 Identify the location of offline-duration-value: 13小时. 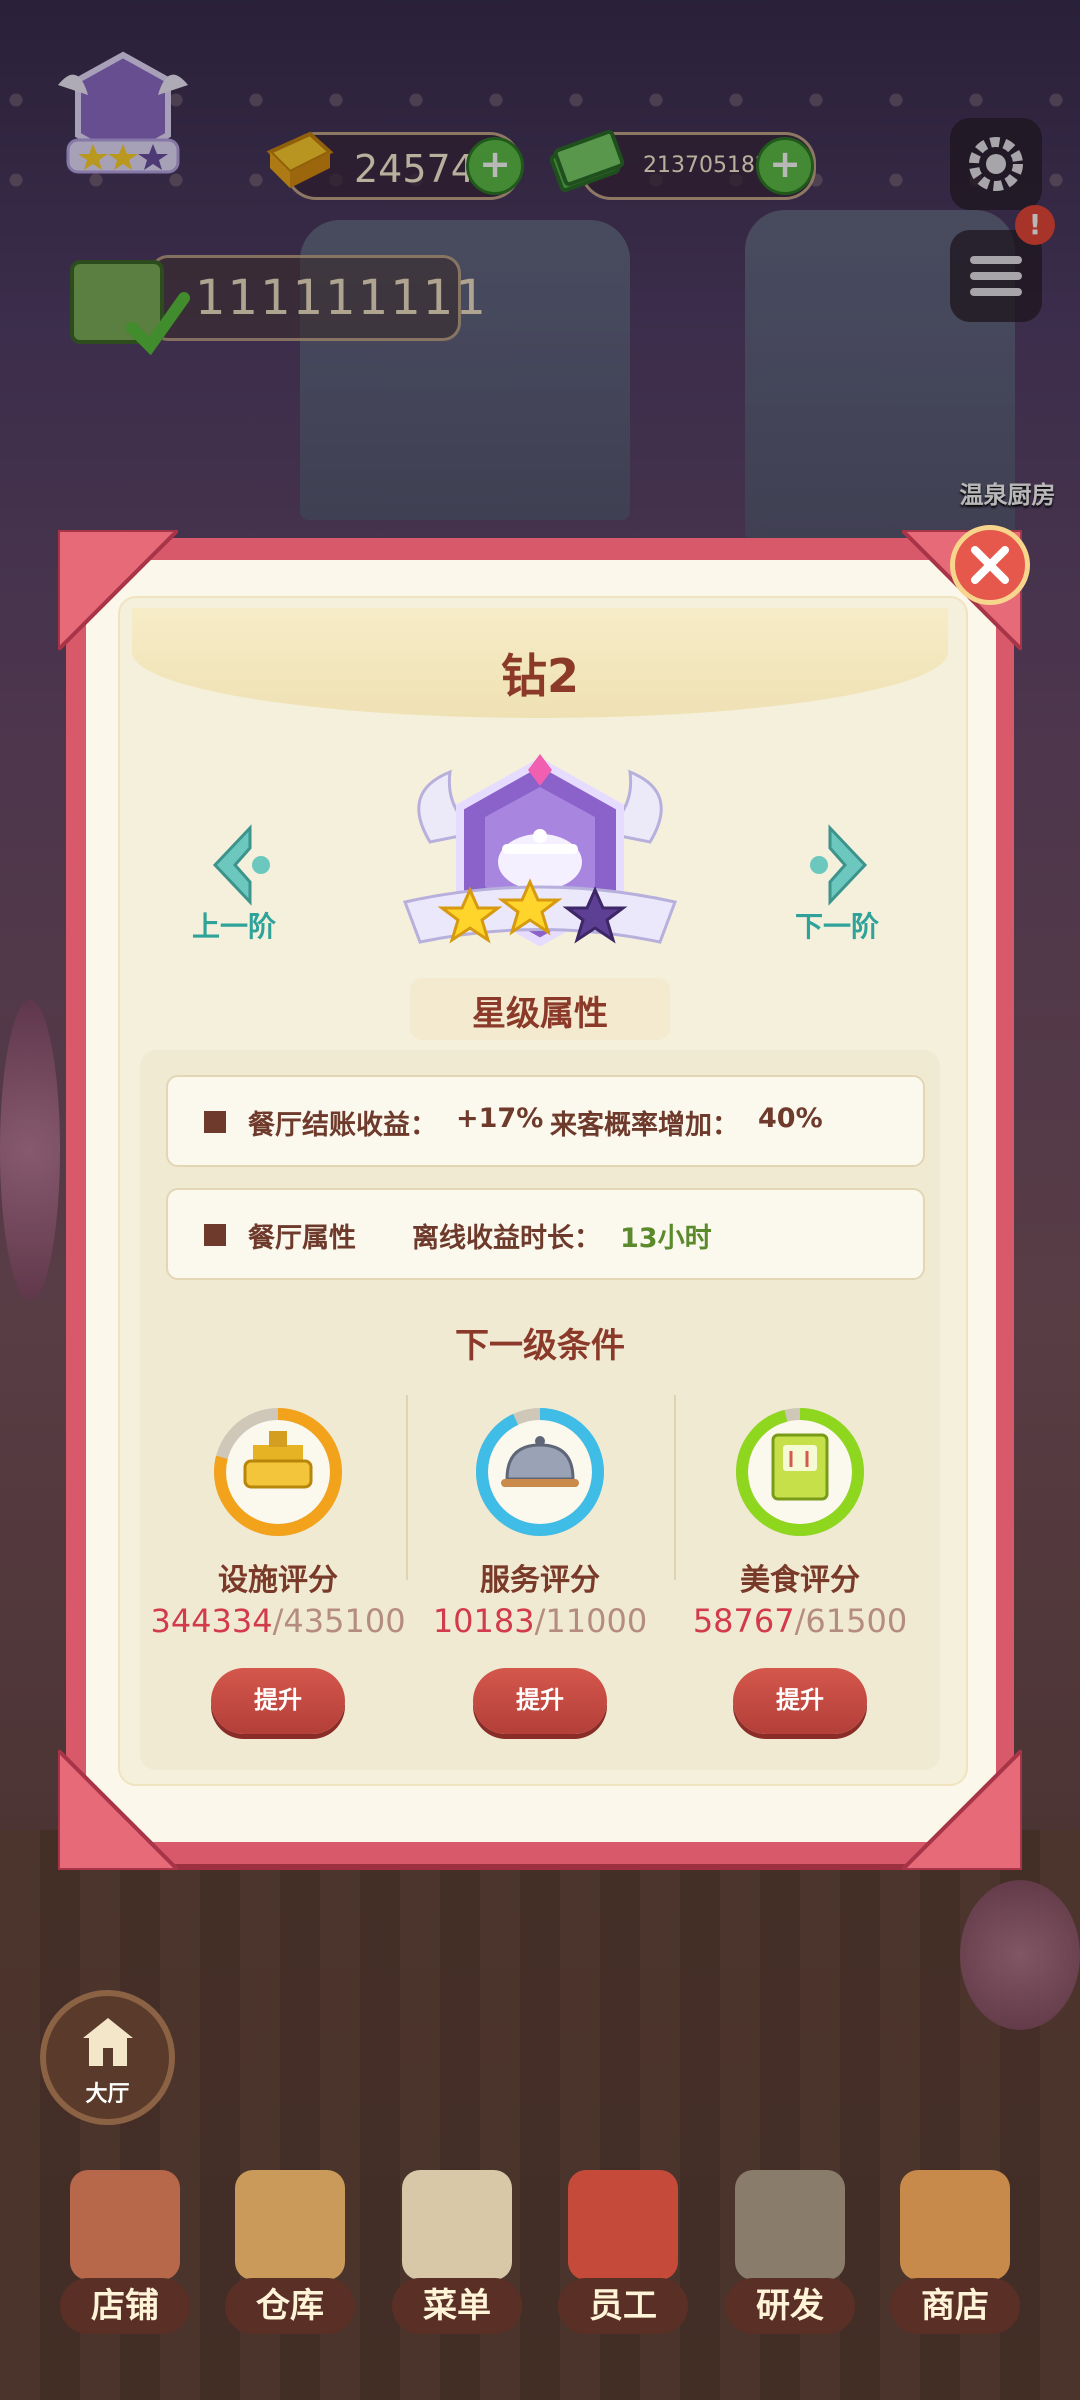
(666, 1235).